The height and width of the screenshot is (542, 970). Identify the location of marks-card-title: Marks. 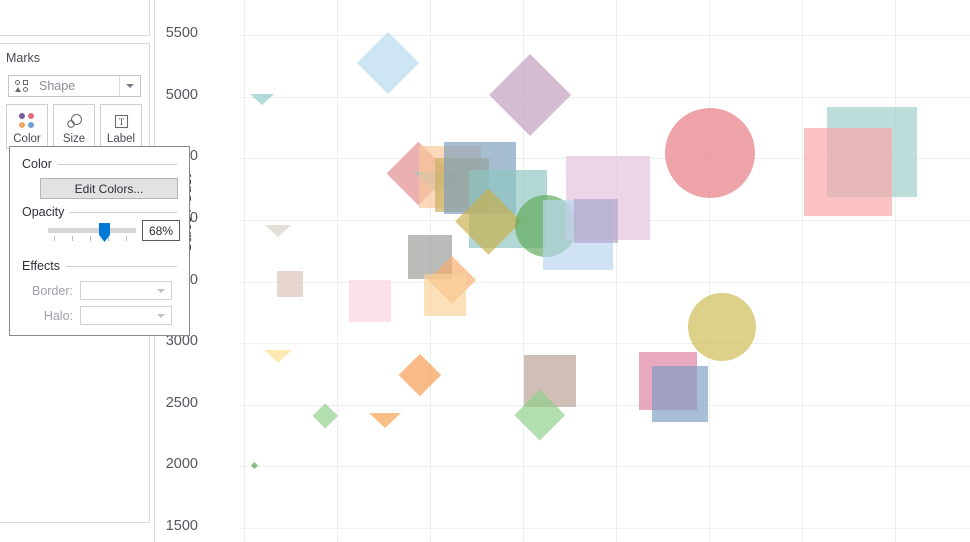
(23, 58).